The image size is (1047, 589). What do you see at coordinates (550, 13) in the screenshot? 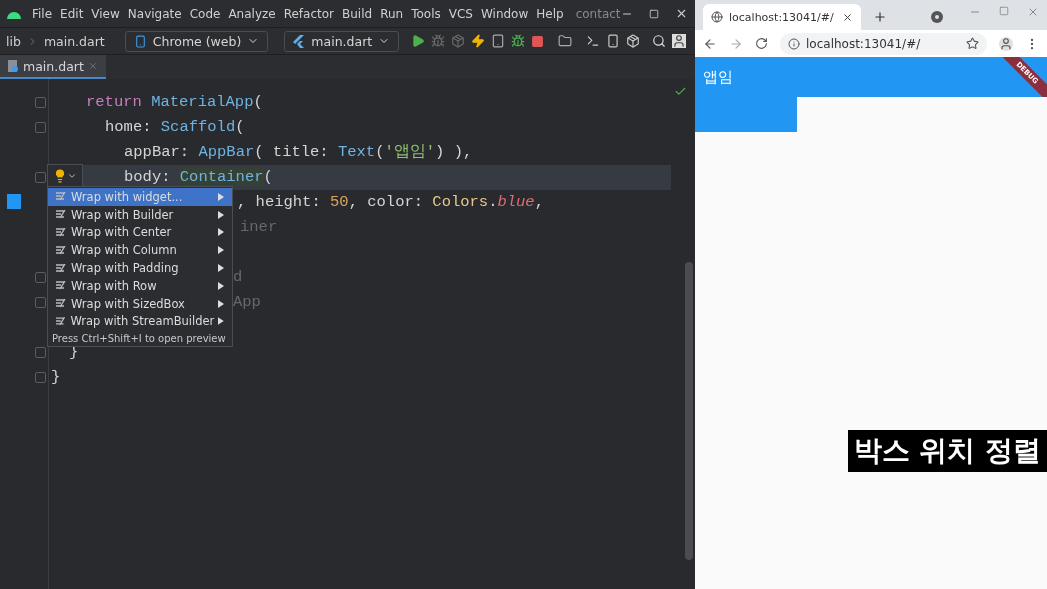
I see `menu-item: Help` at bounding box center [550, 13].